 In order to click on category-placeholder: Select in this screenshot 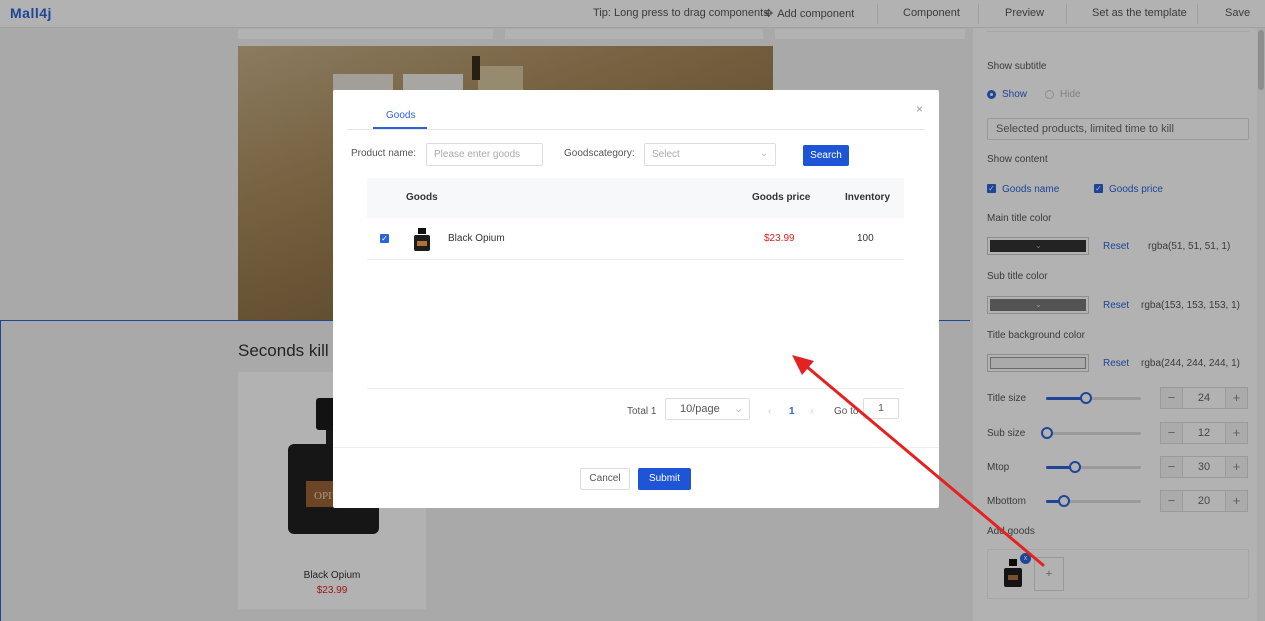, I will do `click(666, 154)`.